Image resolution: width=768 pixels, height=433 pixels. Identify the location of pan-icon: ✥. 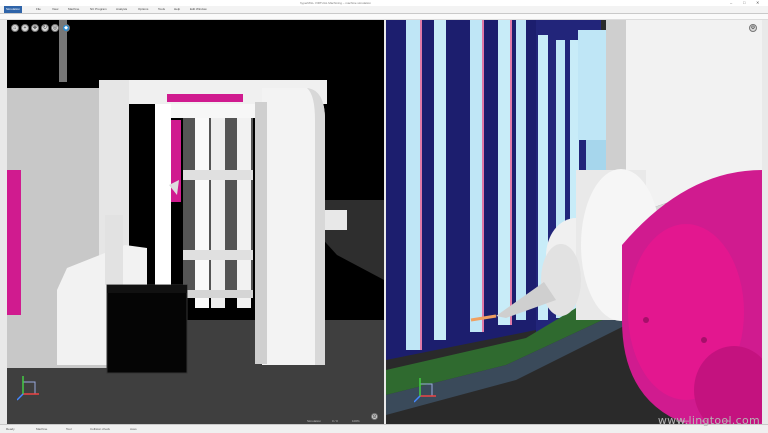
(35, 28).